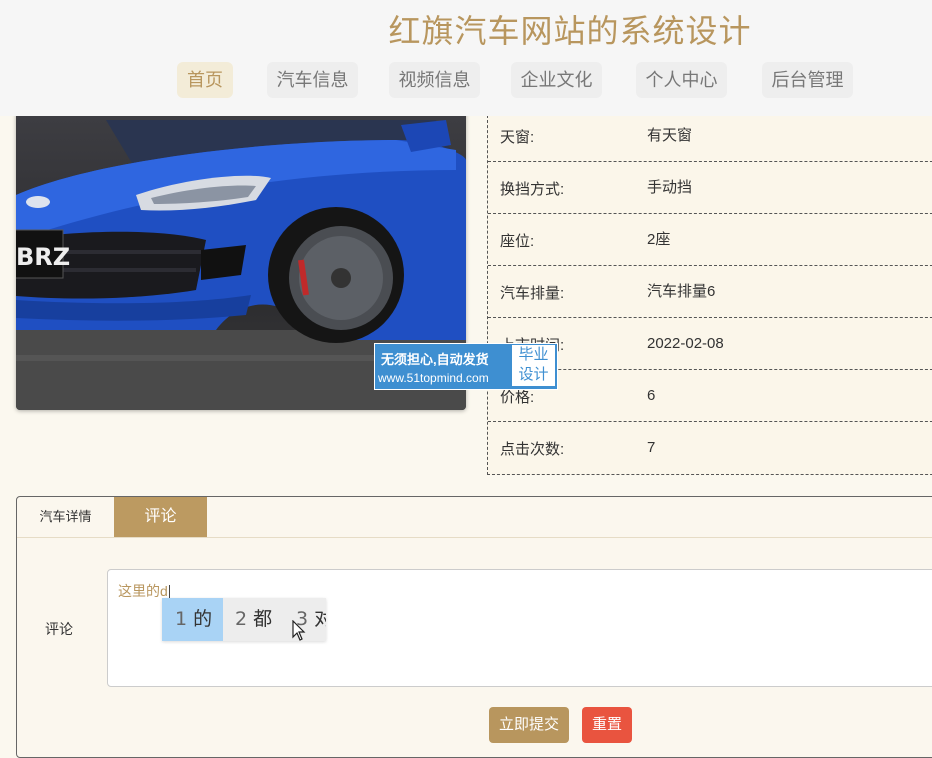 This screenshot has height=758, width=932. I want to click on detail-label: 换挡方式:, so click(532, 189).